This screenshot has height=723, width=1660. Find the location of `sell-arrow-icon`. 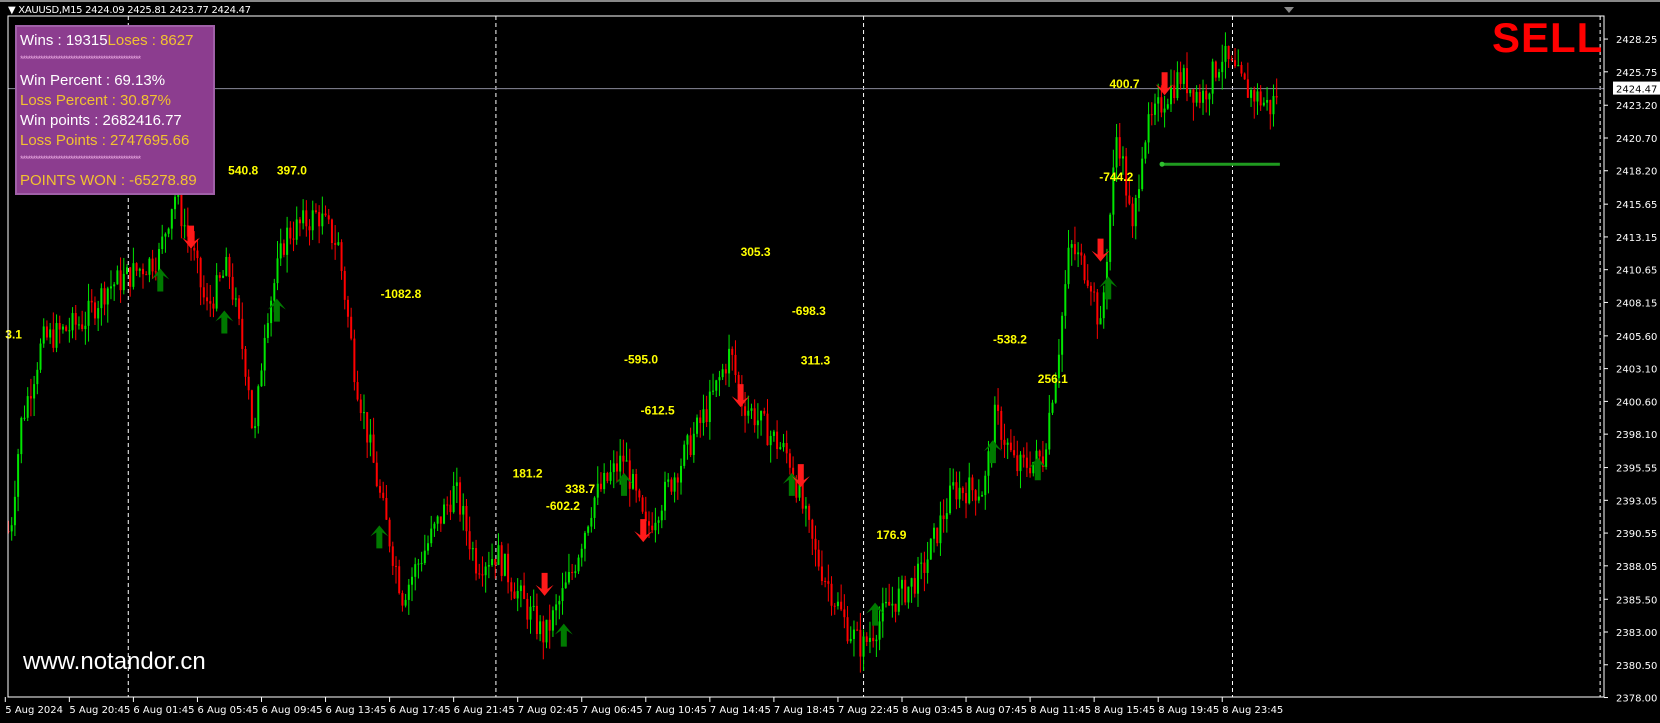

sell-arrow-icon is located at coordinates (740, 396).